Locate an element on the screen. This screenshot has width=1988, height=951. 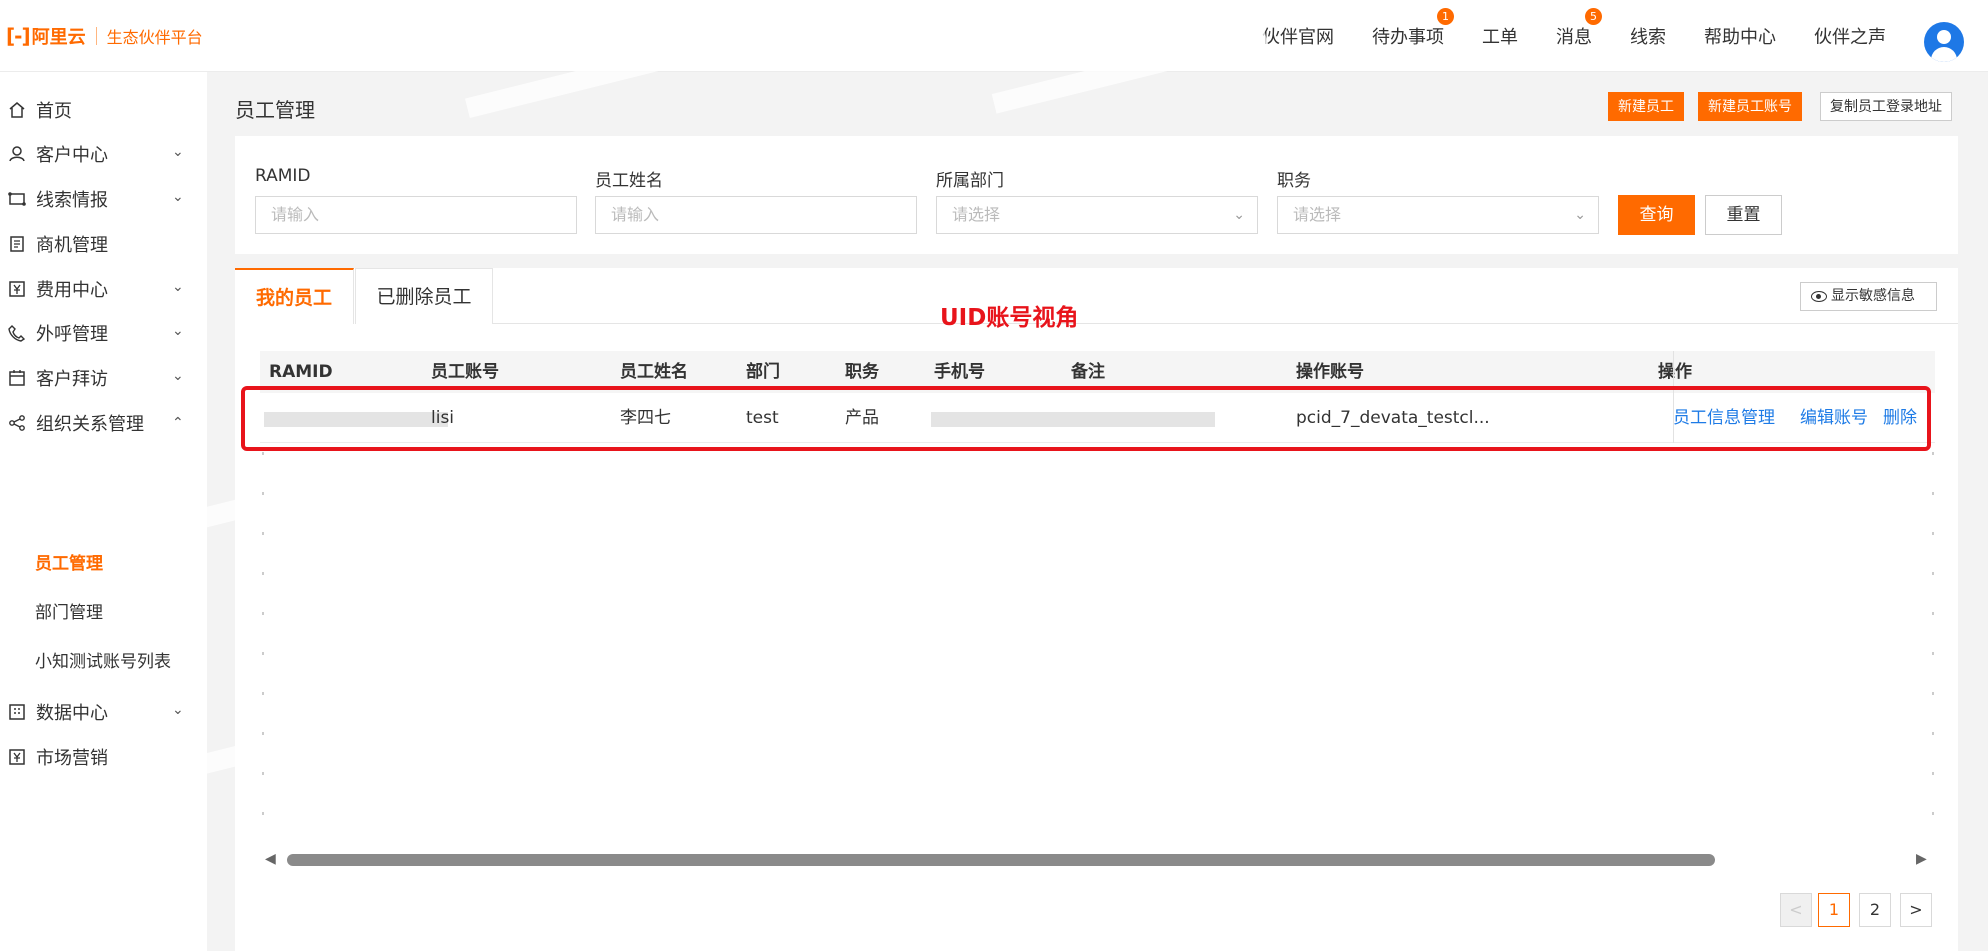
nav-partner-site: 伙伴官网 is located at coordinates (1298, 36).